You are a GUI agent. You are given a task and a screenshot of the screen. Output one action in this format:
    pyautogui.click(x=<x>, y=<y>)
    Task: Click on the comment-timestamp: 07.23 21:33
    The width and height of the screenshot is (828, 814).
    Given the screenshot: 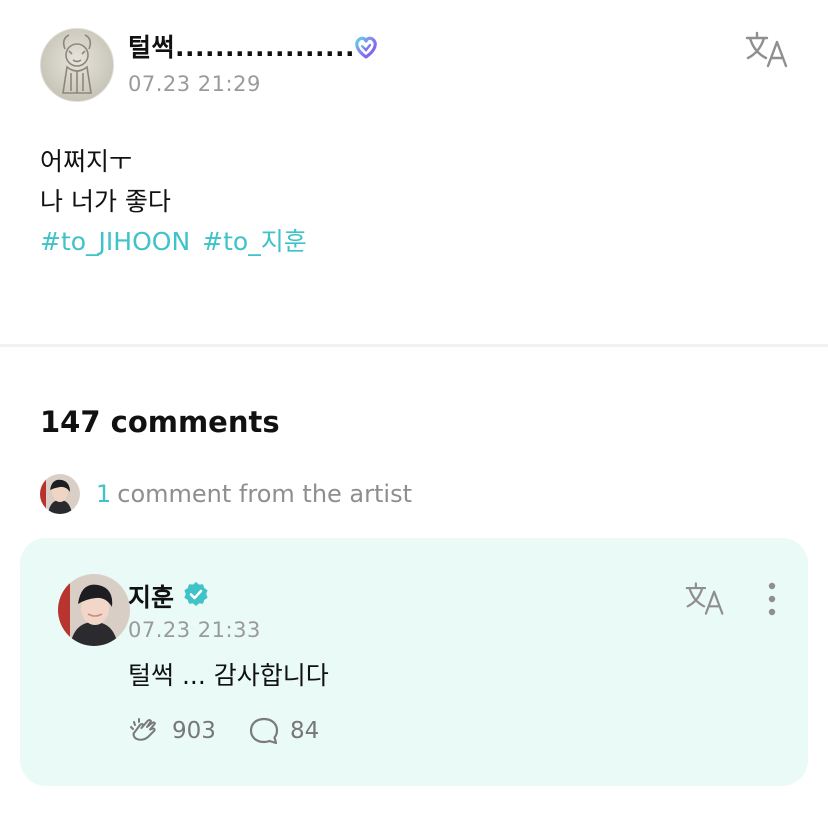 What is the action you would take?
    pyautogui.click(x=194, y=630)
    